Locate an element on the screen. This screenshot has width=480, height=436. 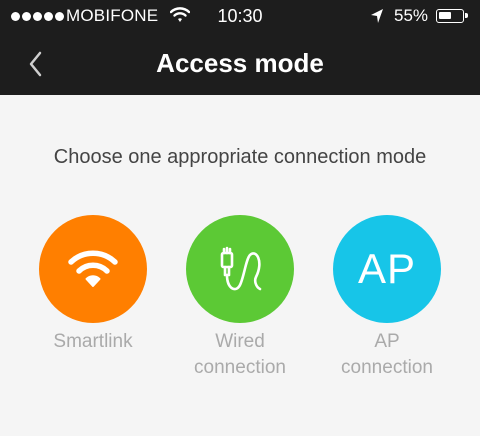
wifi-icon is located at coordinates (93, 268).